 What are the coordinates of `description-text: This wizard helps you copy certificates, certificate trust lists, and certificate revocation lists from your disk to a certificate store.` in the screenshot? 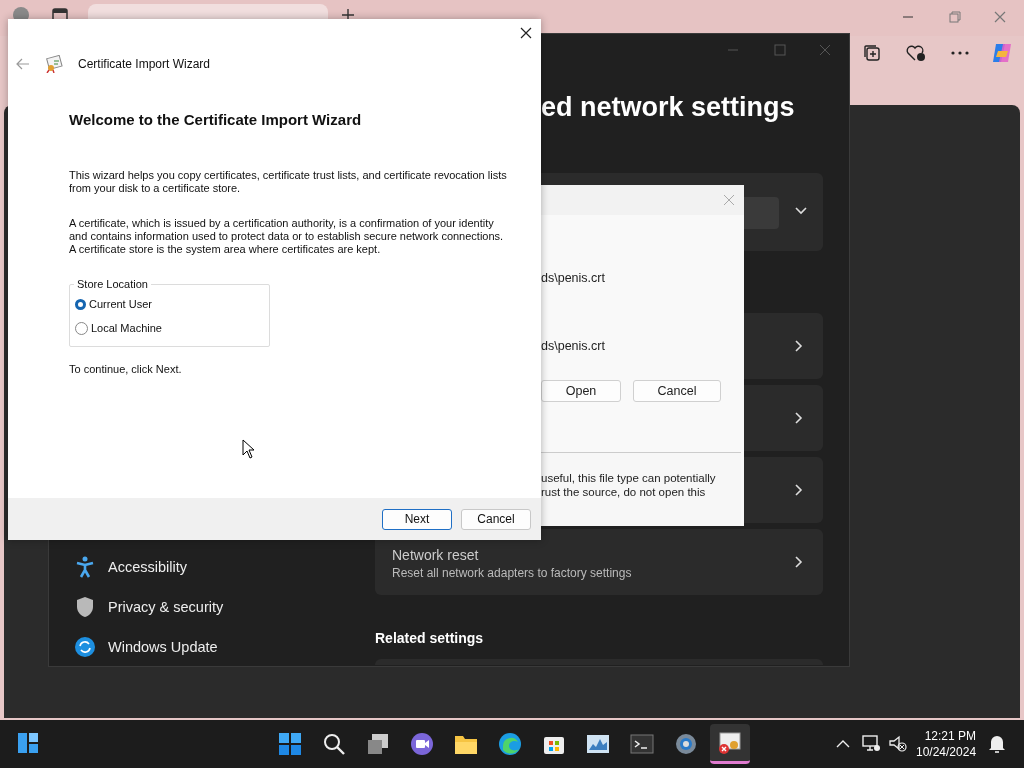 It's located at (288, 182).